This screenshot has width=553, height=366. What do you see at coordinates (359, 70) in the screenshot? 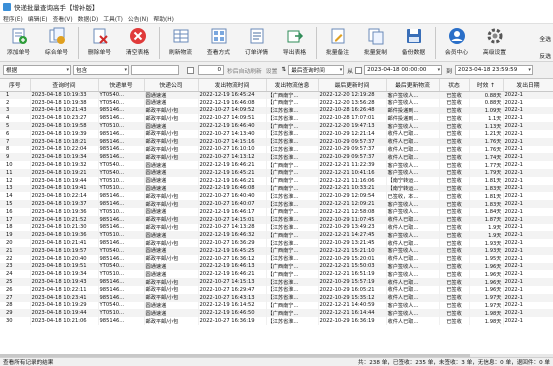
I see `from-date-checkbox` at bounding box center [359, 70].